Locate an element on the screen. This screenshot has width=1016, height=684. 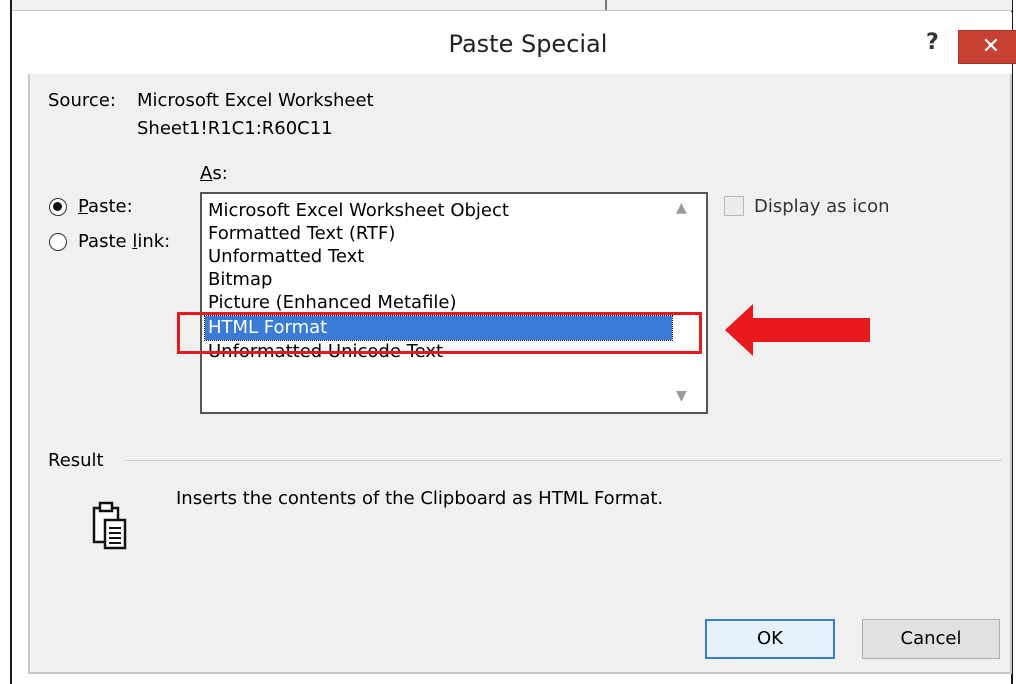
arrow-left-icon is located at coordinates (797, 330).